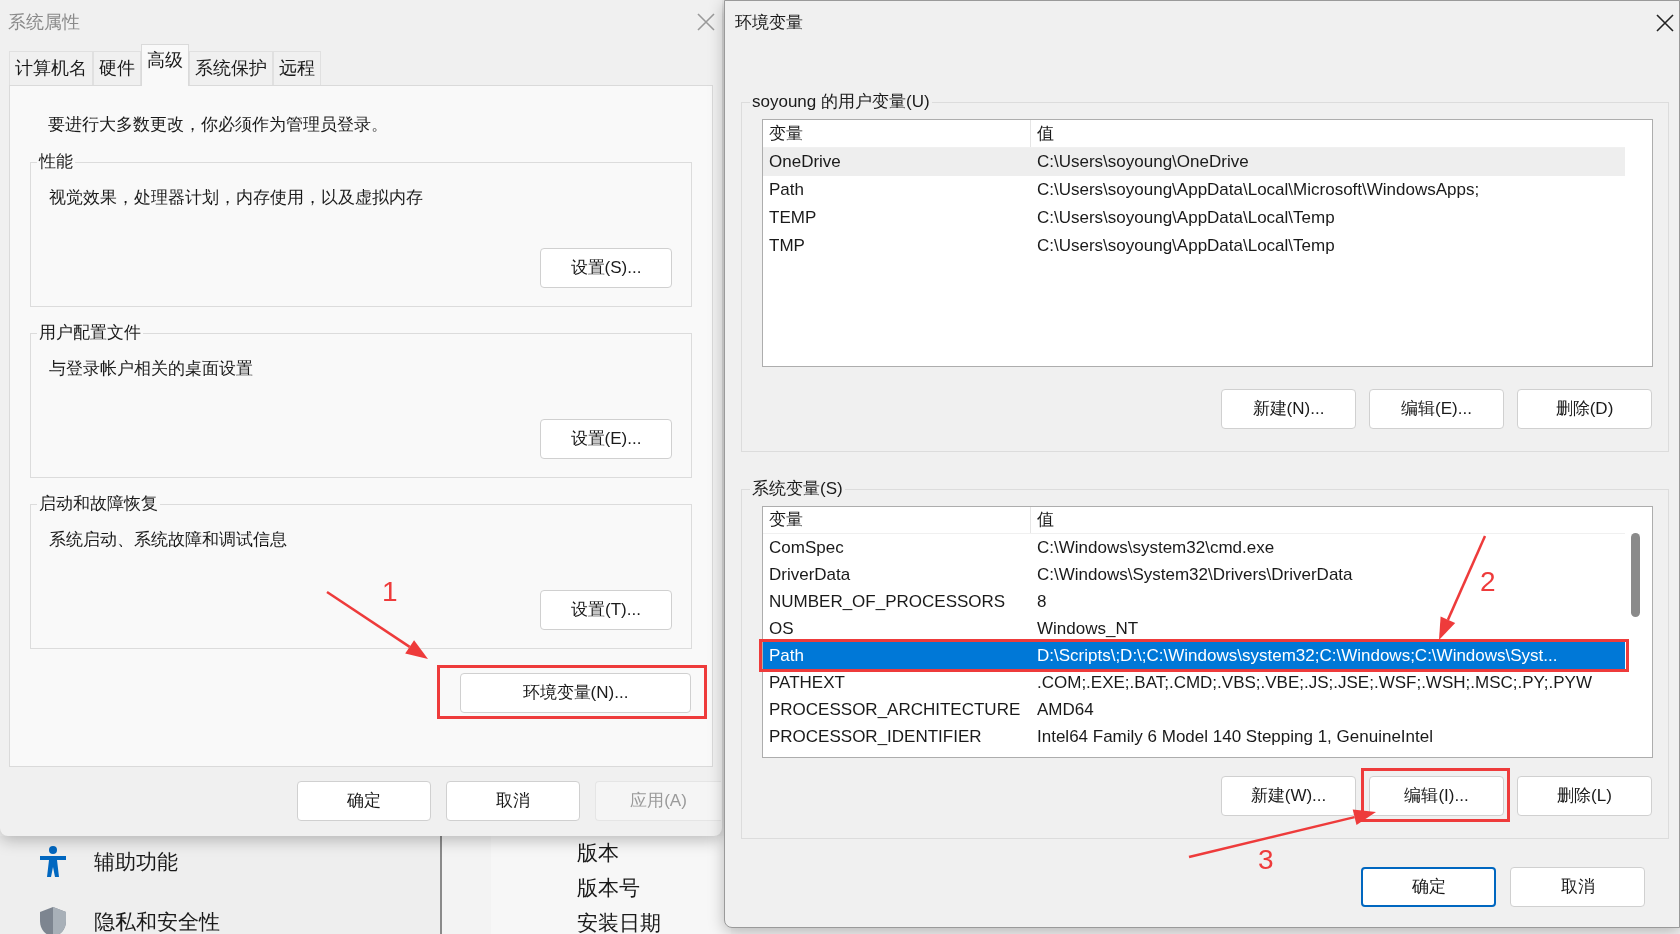 The image size is (1680, 934). What do you see at coordinates (769, 23) in the screenshot?
I see `window-title: 环境变量` at bounding box center [769, 23].